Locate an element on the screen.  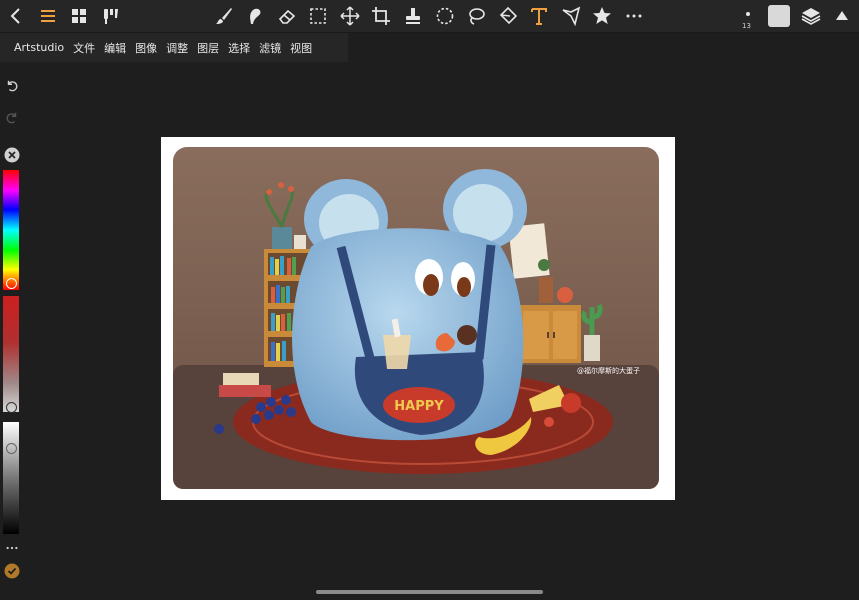
vector-pen-icon is located at coordinates (571, 16).